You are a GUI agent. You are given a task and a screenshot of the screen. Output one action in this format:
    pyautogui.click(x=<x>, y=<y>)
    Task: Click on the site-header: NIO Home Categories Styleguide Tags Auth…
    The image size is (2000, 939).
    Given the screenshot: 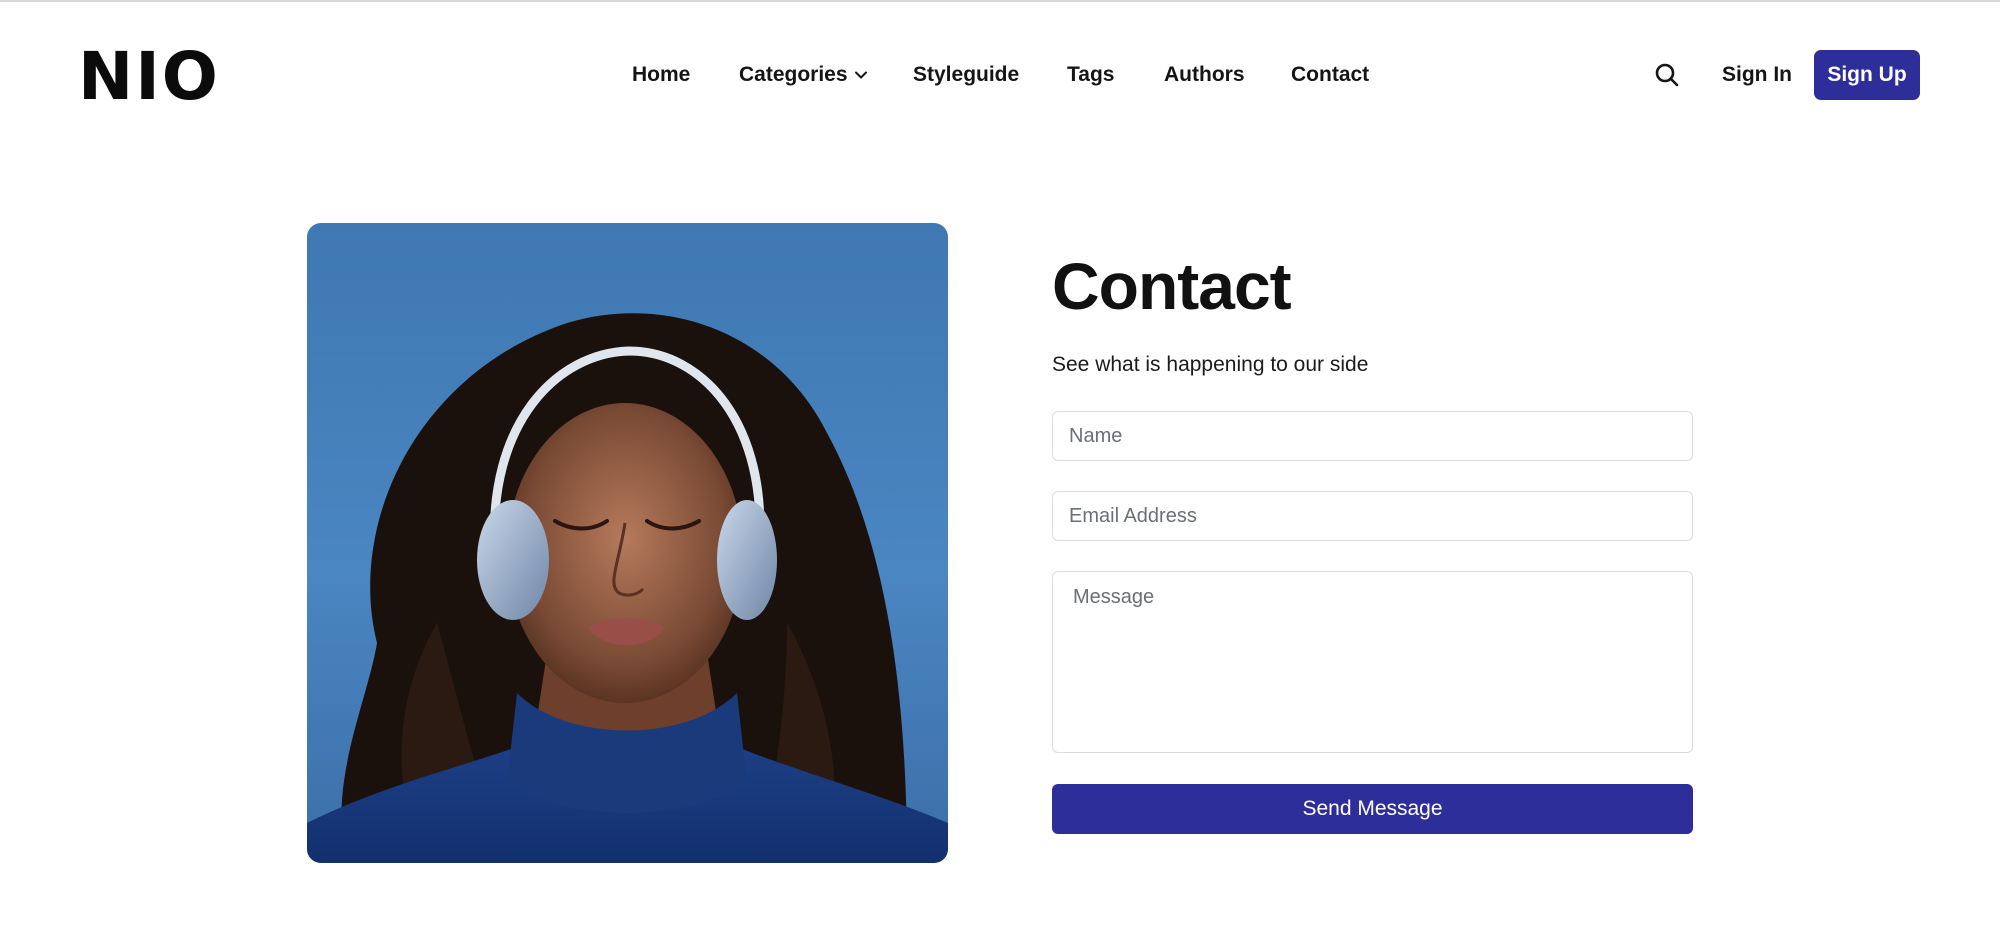 What is the action you would take?
    pyautogui.click(x=1000, y=72)
    